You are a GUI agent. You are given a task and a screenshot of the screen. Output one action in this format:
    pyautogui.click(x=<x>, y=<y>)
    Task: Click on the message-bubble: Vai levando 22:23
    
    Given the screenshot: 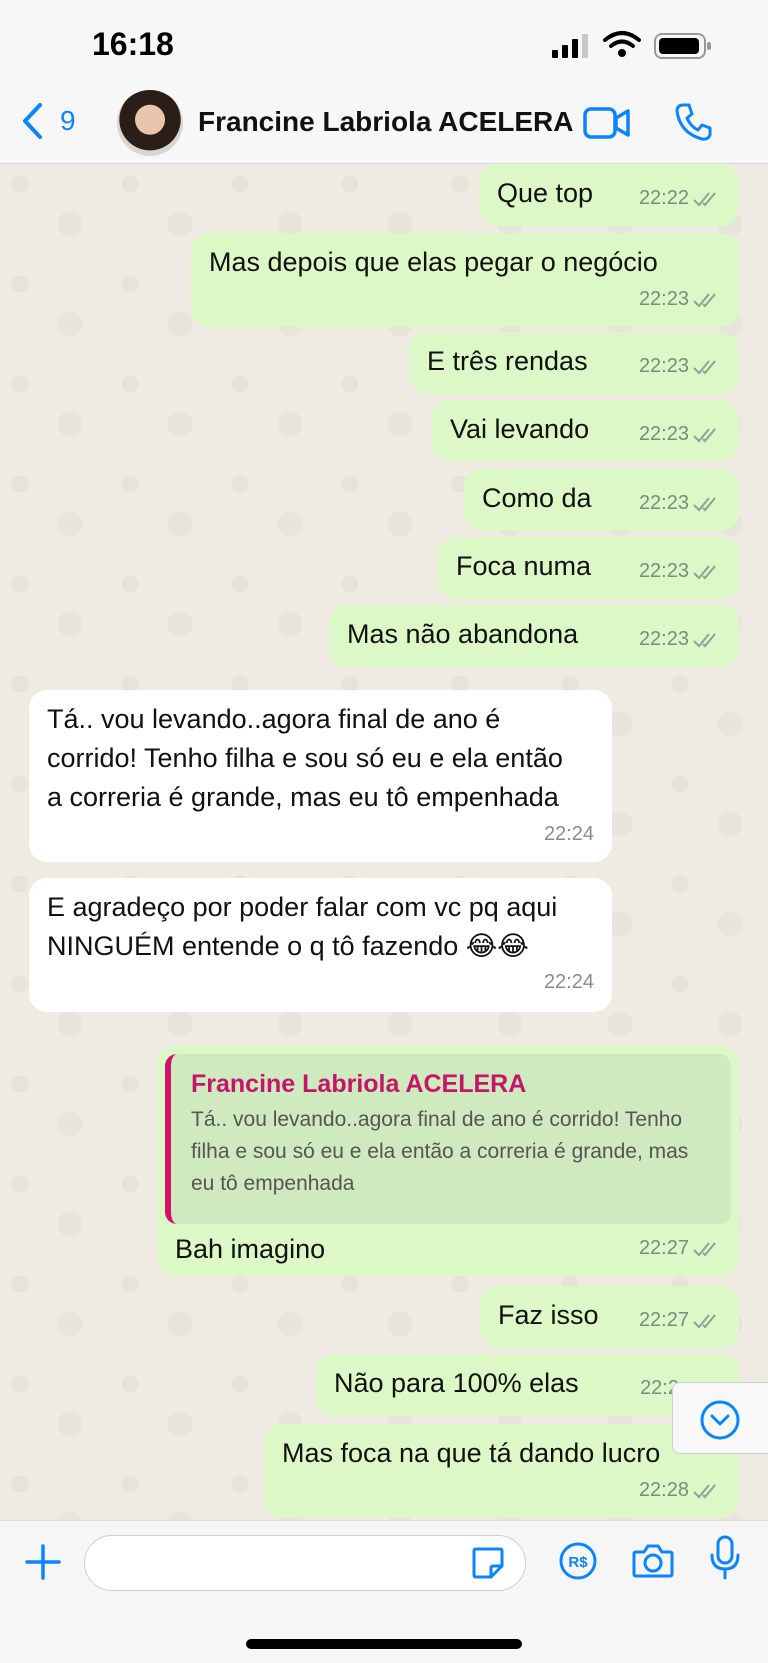 What is the action you would take?
    pyautogui.click(x=585, y=431)
    